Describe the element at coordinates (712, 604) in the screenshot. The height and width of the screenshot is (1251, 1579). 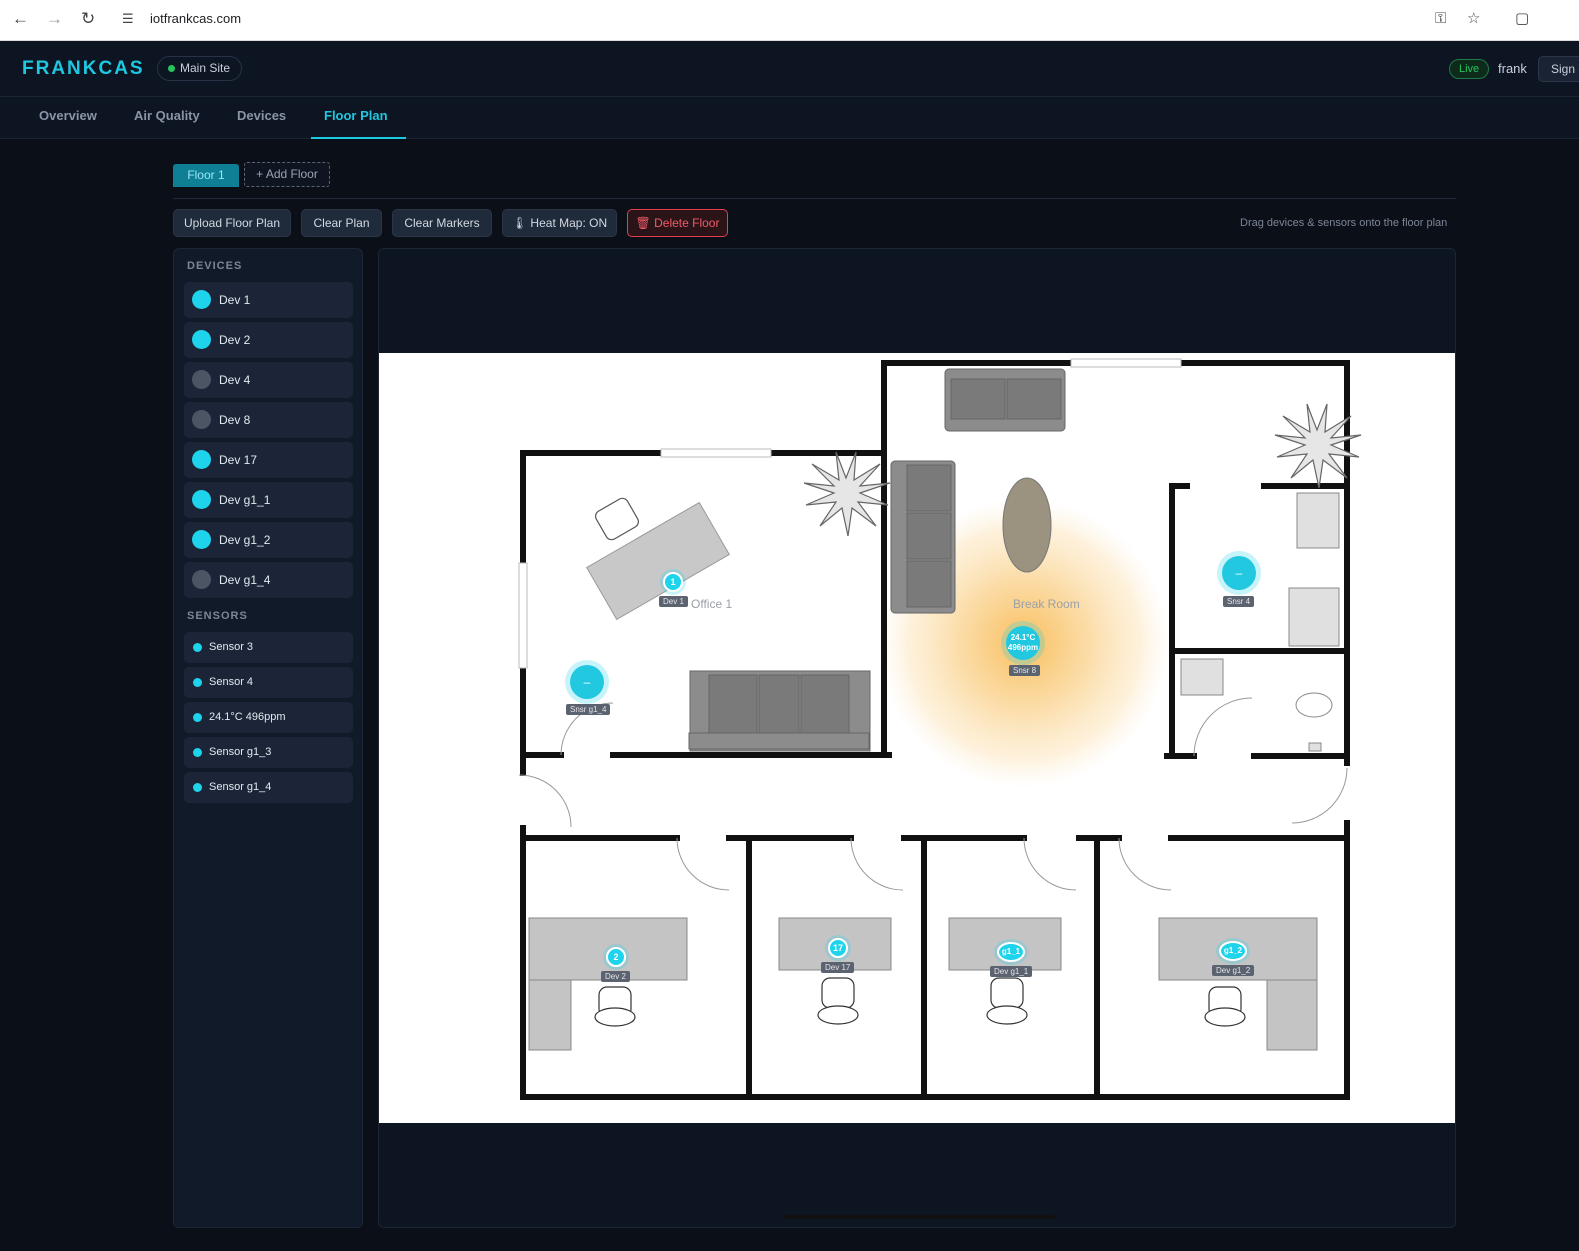
I see `room-label-office: Office 1` at that location.